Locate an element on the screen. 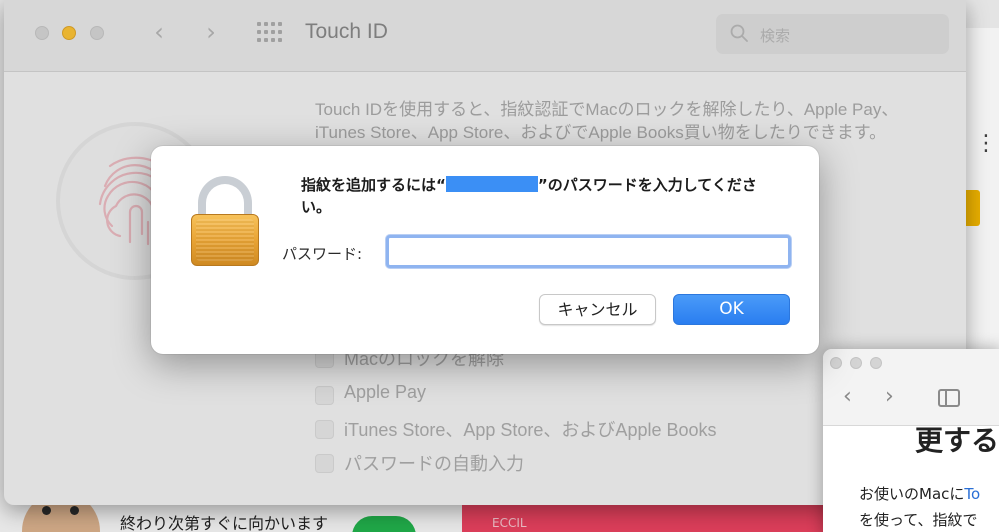 This screenshot has width=999, height=532. zoom-window-button is located at coordinates (876, 363).